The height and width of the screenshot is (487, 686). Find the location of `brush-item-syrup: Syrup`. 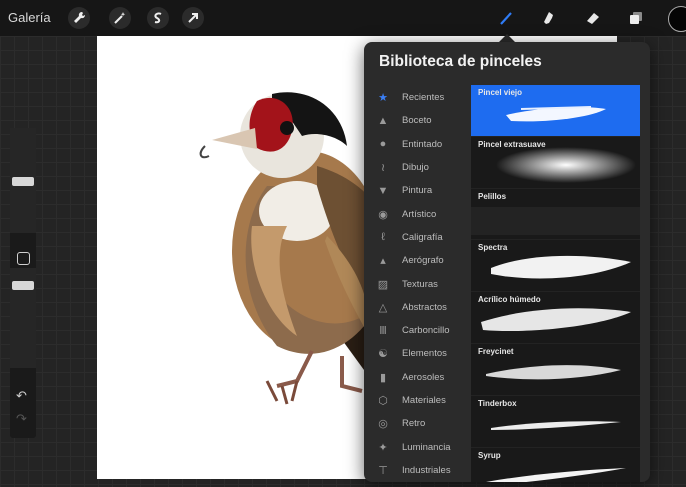

brush-item-syrup: Syrup is located at coordinates (555, 464).